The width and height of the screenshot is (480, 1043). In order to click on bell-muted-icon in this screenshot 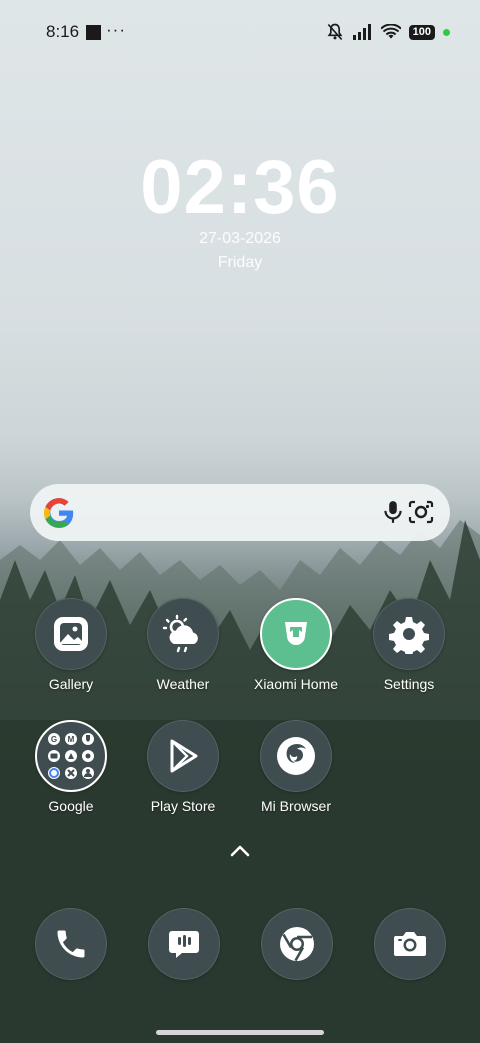, I will do `click(335, 32)`.